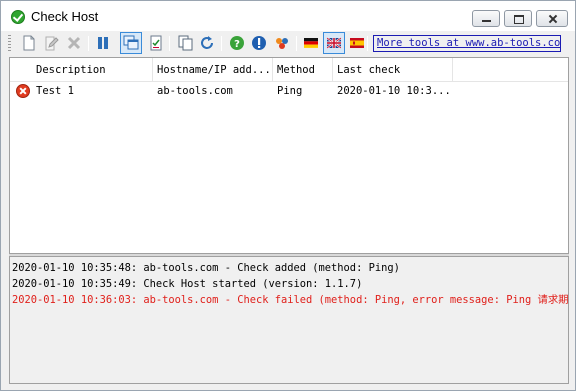 Image resolution: width=576 pixels, height=391 pixels. I want to click on row-method: Ping, so click(290, 91).